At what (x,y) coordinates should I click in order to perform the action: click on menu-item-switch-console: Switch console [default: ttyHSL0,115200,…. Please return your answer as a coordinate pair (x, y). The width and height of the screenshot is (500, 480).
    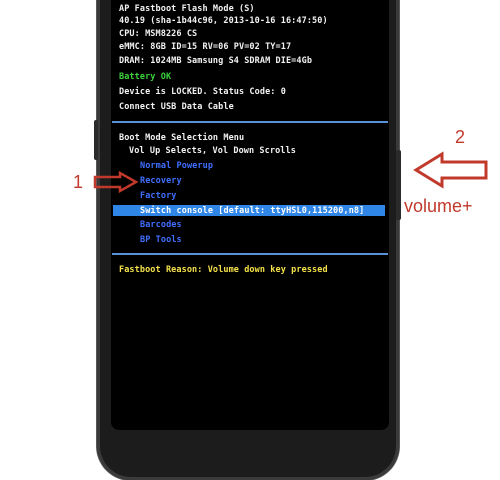
    Looking at the image, I should click on (252, 211).